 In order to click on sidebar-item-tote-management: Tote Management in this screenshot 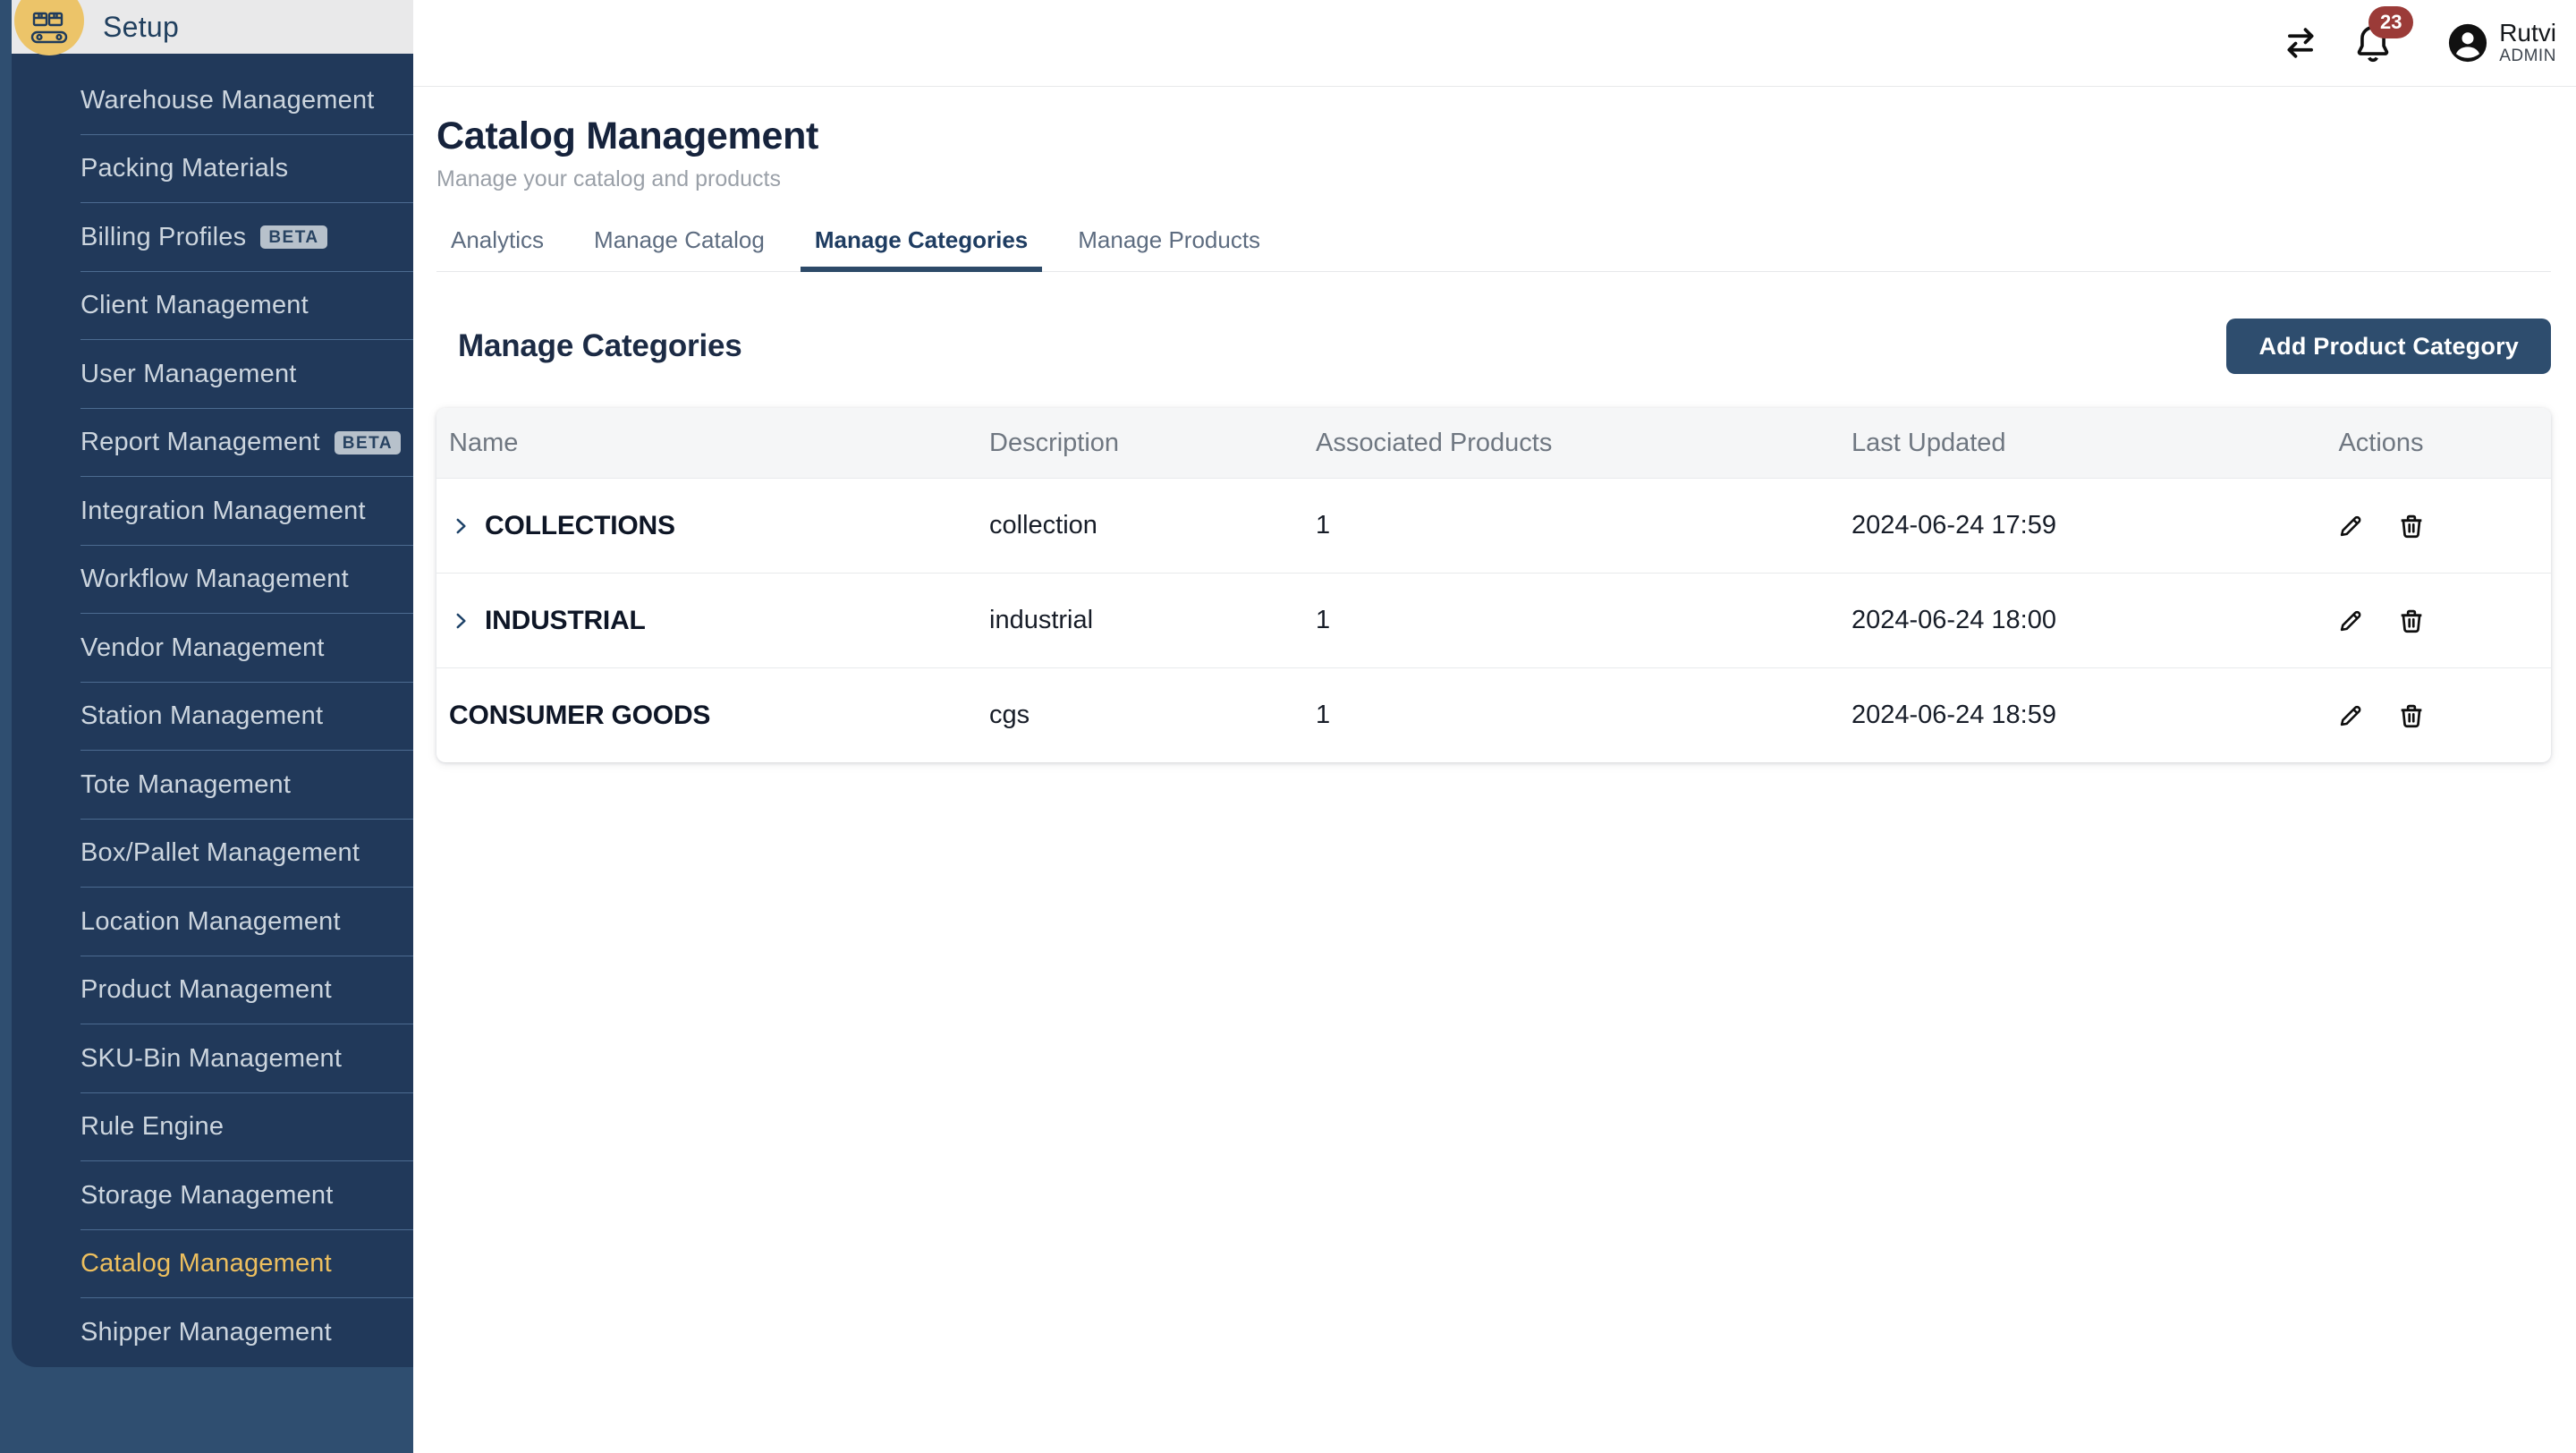, I will do `click(212, 785)`.